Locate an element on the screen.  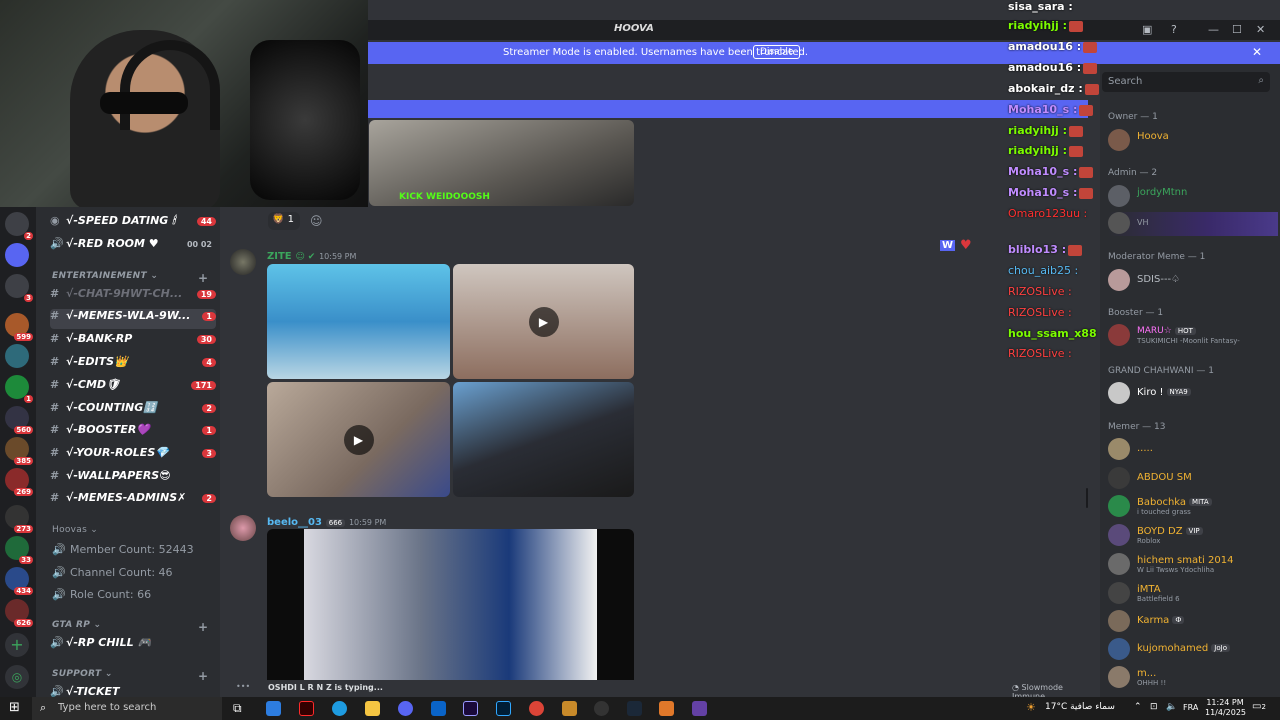
server-icon: 33 is located at coordinates (19, 550).